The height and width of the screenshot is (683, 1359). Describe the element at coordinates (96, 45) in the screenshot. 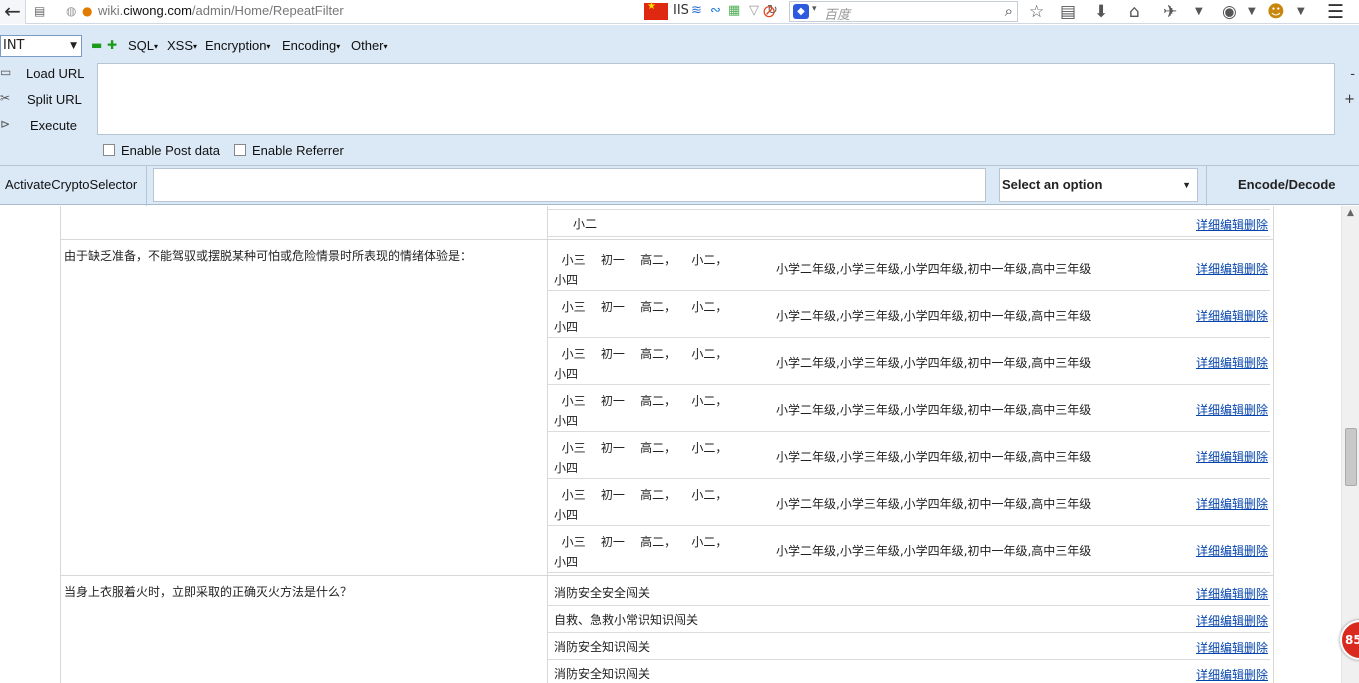

I see `minus-icon: ▬` at that location.